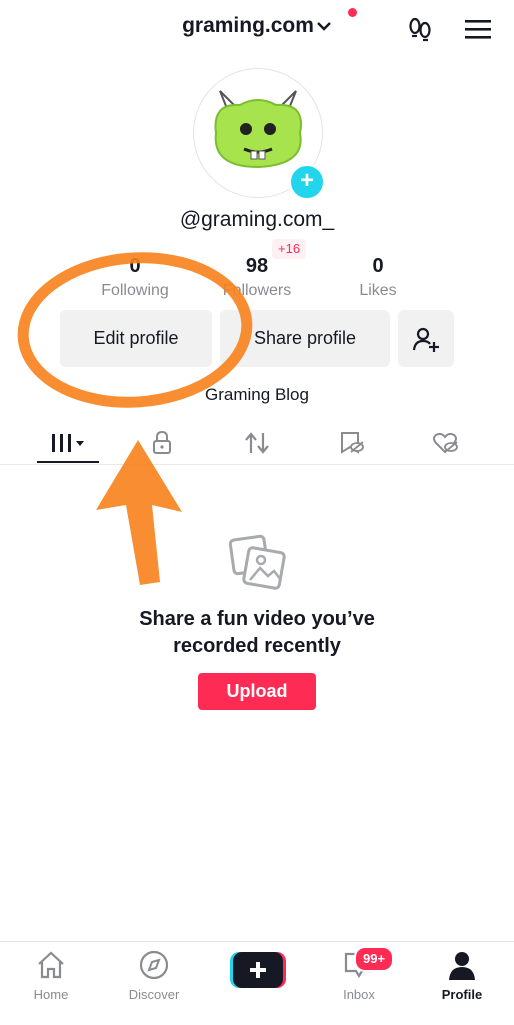 The image size is (514, 1025). I want to click on upload-button: Upload, so click(257, 691).